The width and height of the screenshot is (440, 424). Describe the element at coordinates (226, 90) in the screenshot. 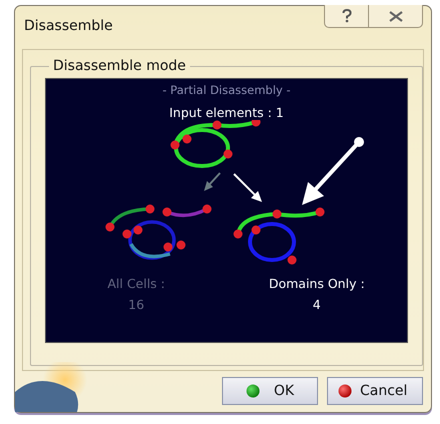

I see `panel-heading: - Partial Disassembly -` at that location.